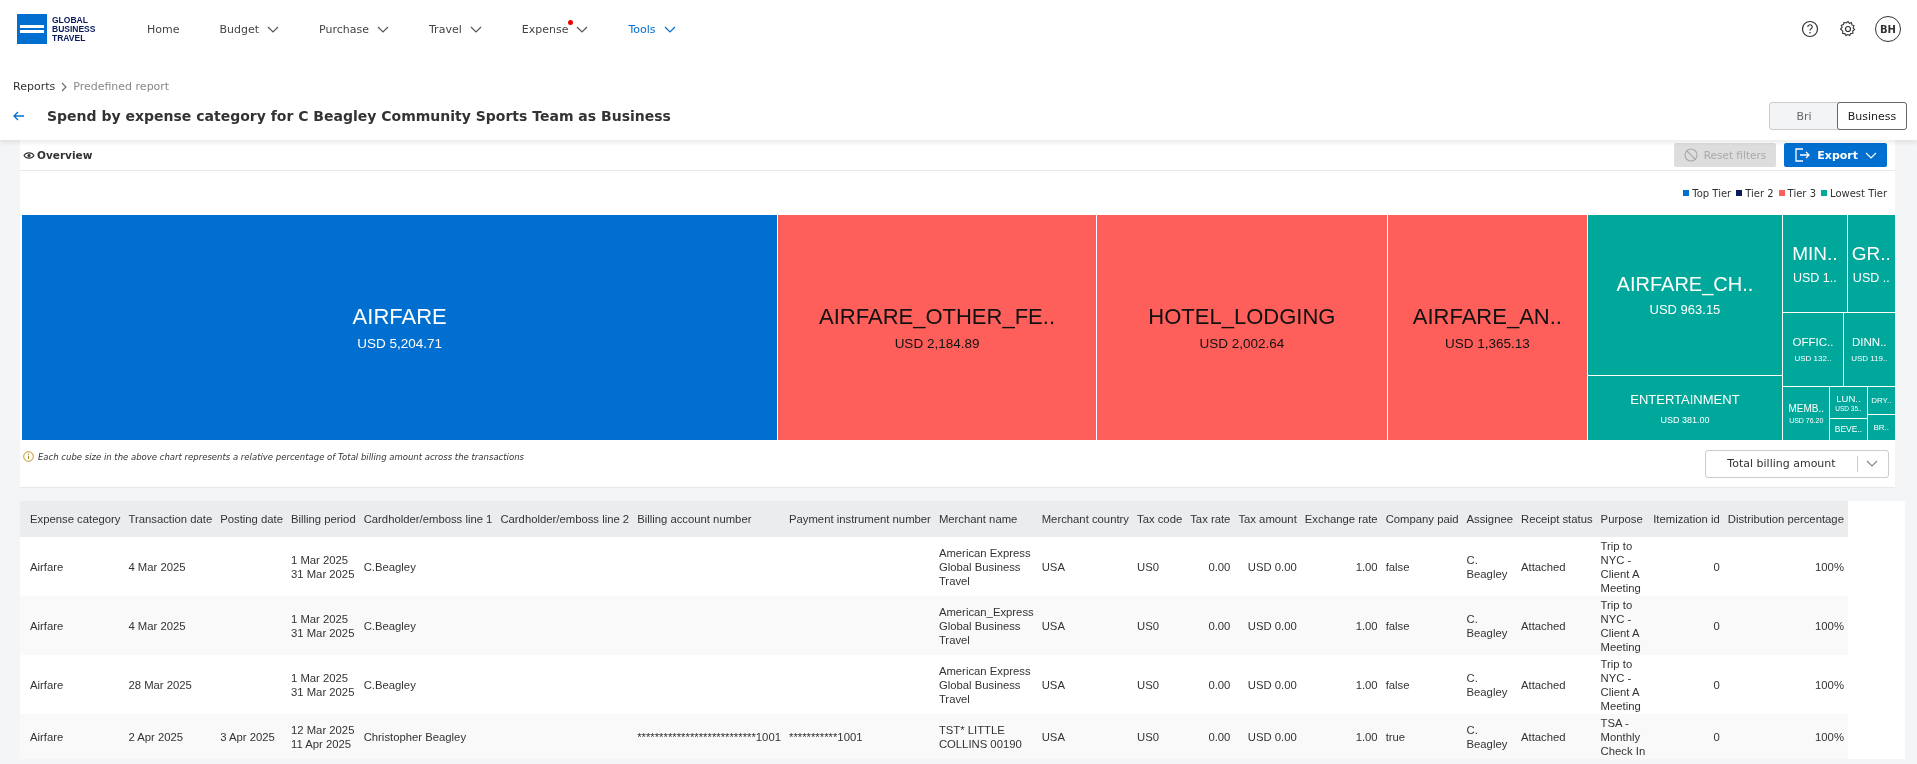 This screenshot has height=764, width=1917. I want to click on chart-note: Each cube size in the above chart represents a relative percentage of Total billing amount across the transactions, so click(281, 456).